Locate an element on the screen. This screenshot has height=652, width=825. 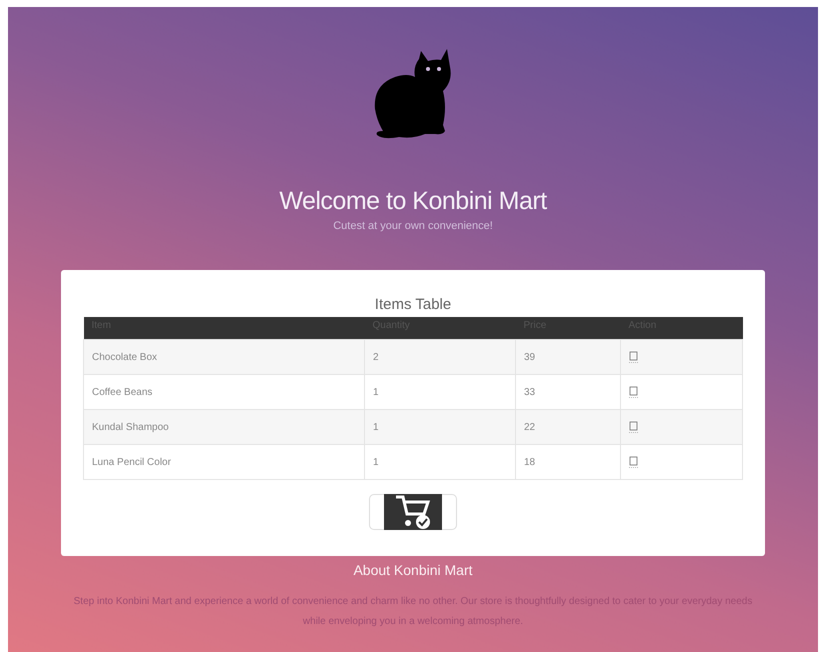
table-cell: Kundal Shampoo is located at coordinates (224, 427).